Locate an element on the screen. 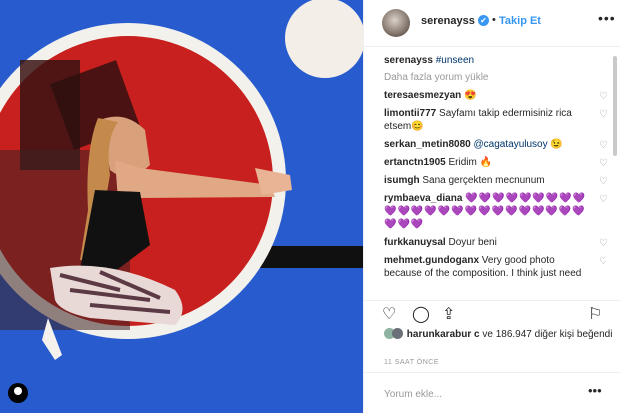  comment-text: 😍 is located at coordinates (470, 95).